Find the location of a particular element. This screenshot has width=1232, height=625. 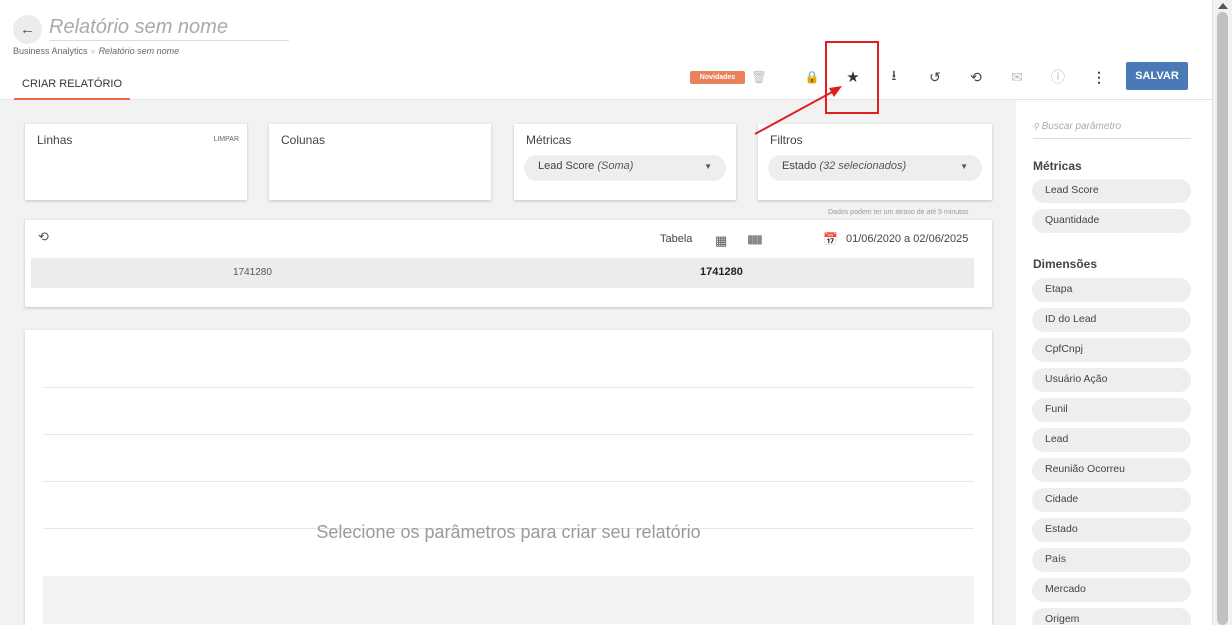

filtros-panel: Filtros Estado (32 selecionados) ▼ is located at coordinates (875, 162).